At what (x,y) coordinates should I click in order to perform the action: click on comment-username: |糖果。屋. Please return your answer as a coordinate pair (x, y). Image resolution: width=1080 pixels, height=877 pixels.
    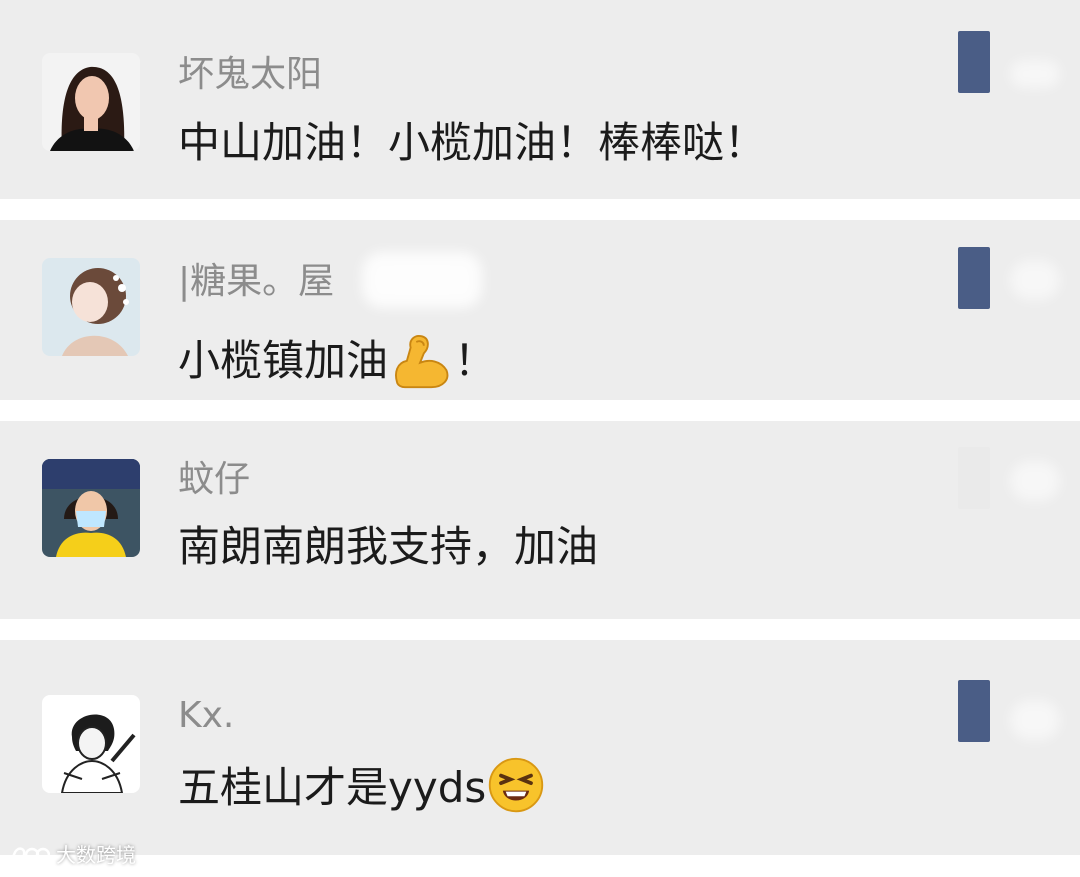
    Looking at the image, I should click on (256, 282).